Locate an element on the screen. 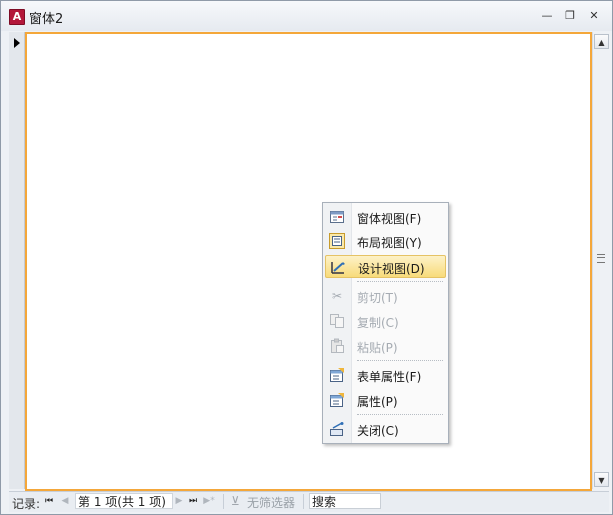 This screenshot has height=515, width=613. menu-item-label: 关闭(C) is located at coordinates (378, 431).